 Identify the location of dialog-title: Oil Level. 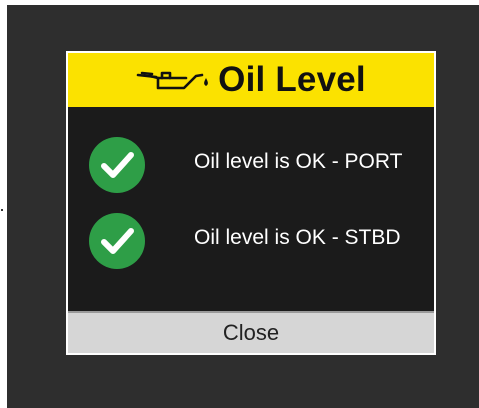
(292, 79).